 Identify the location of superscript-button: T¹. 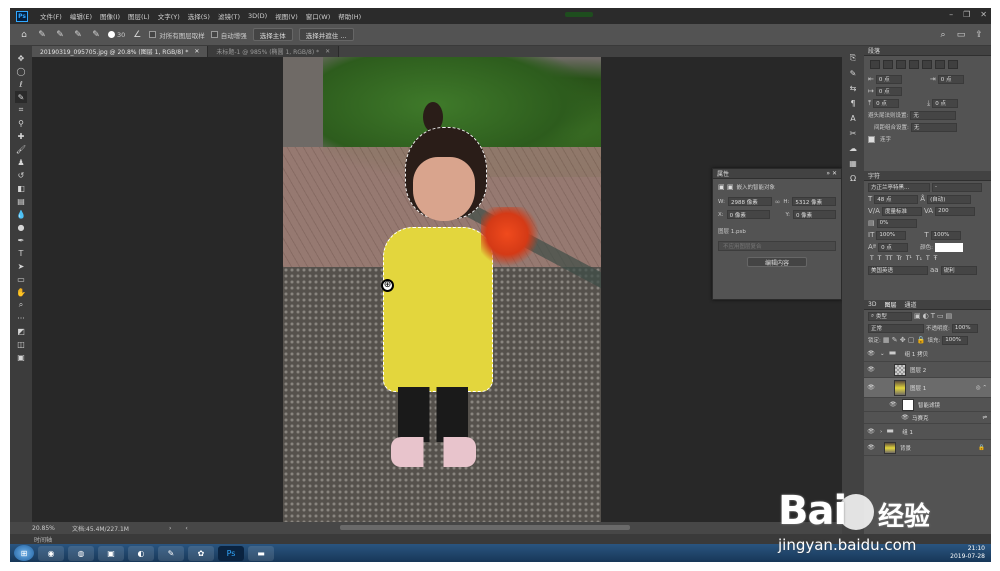
(909, 258).